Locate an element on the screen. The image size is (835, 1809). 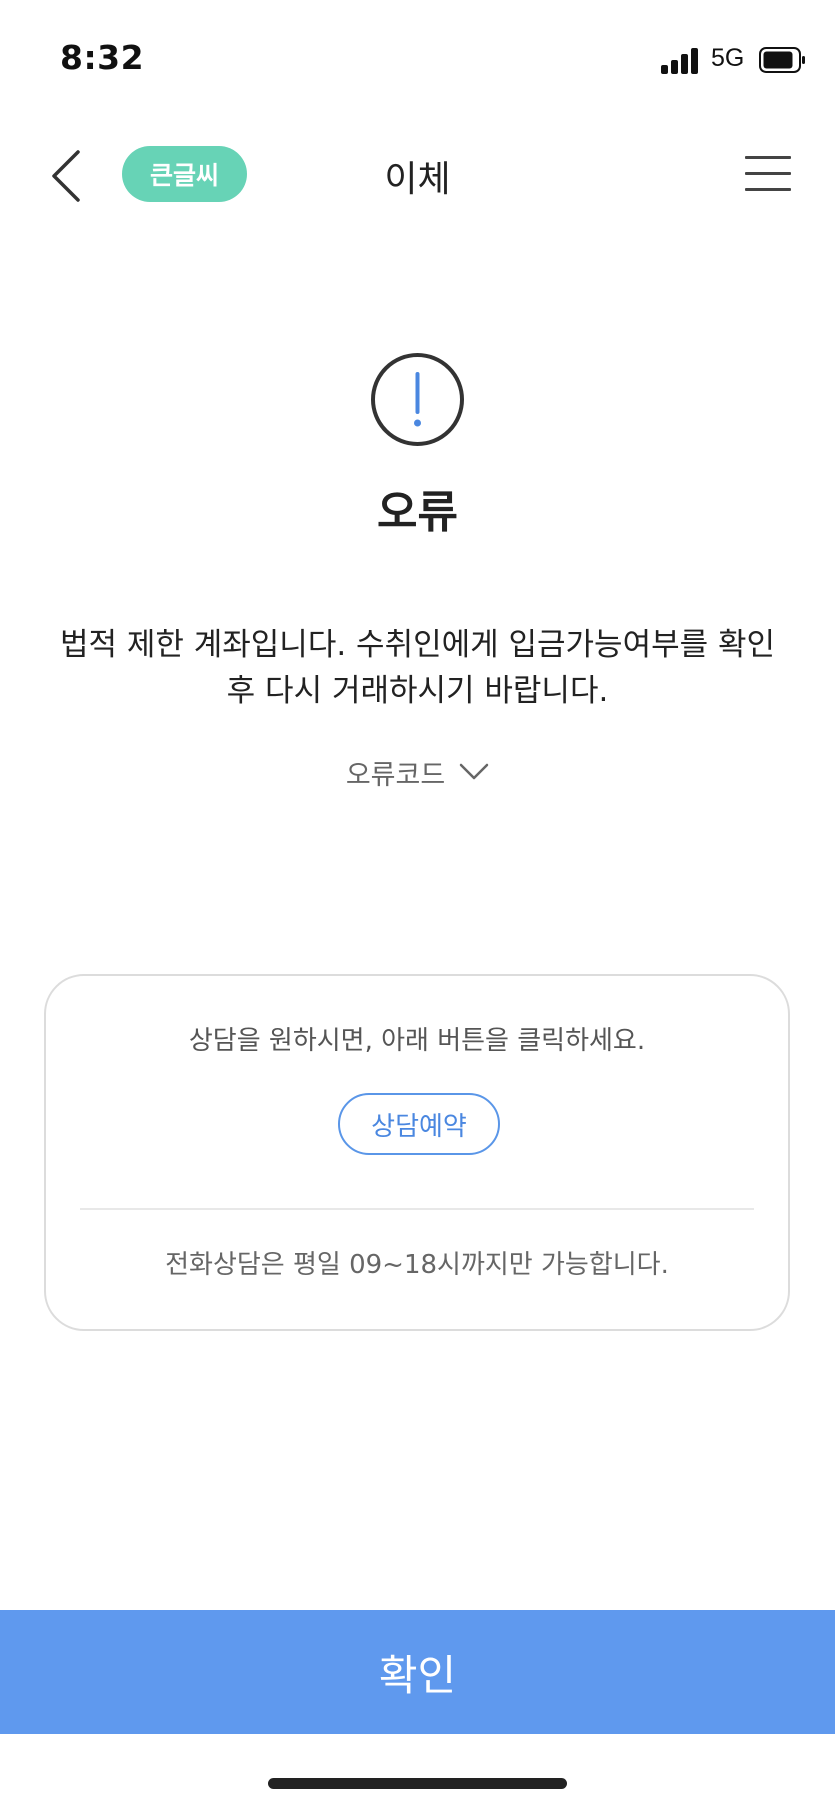
divider is located at coordinates (417, 1209).